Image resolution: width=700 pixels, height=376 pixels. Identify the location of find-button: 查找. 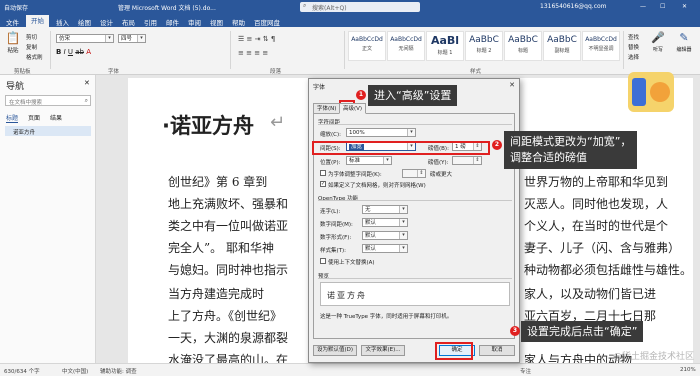
(633, 37).